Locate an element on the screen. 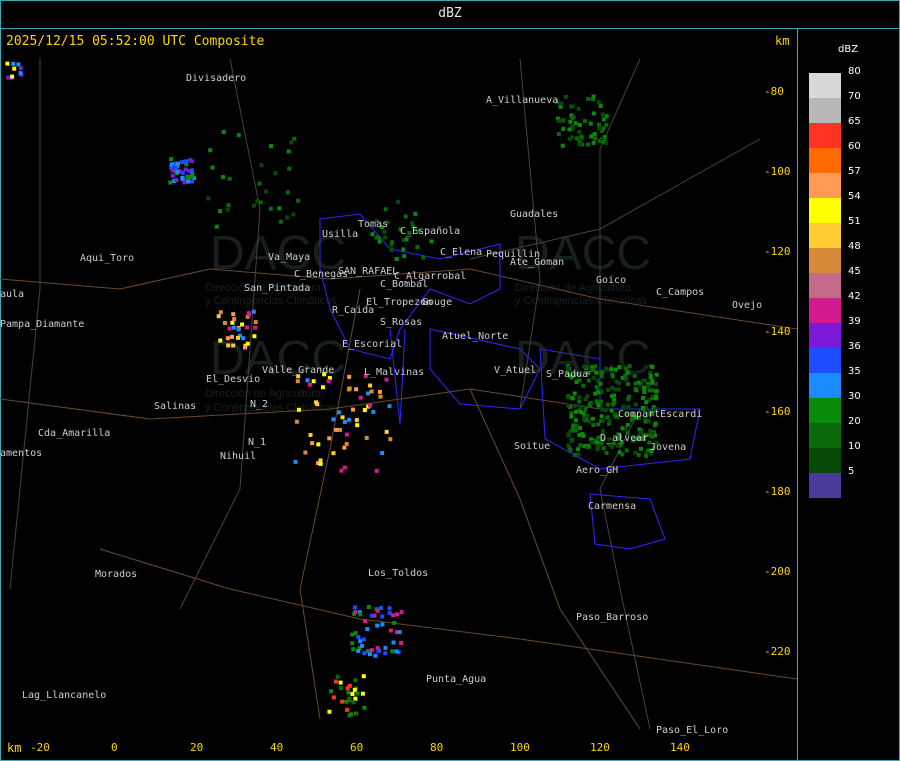  place-label: Tomas is located at coordinates (373, 224).